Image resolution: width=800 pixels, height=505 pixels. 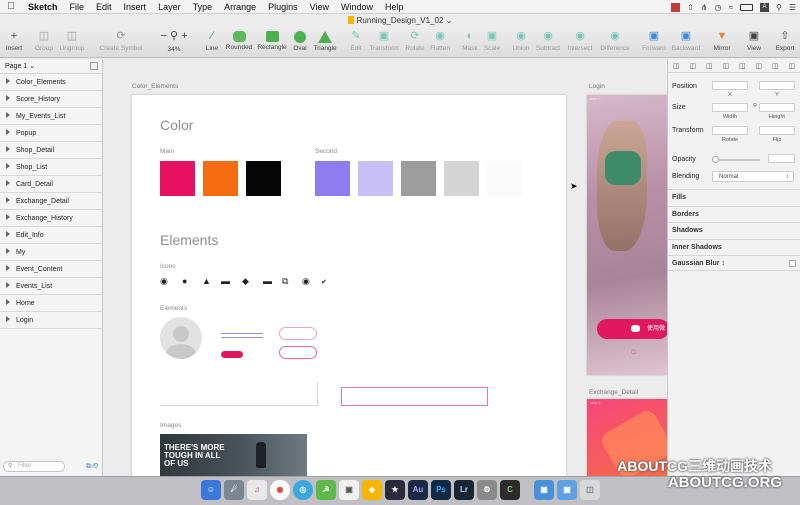 What do you see at coordinates (51, 269) in the screenshot?
I see `layer-item: Event_Content` at bounding box center [51, 269].